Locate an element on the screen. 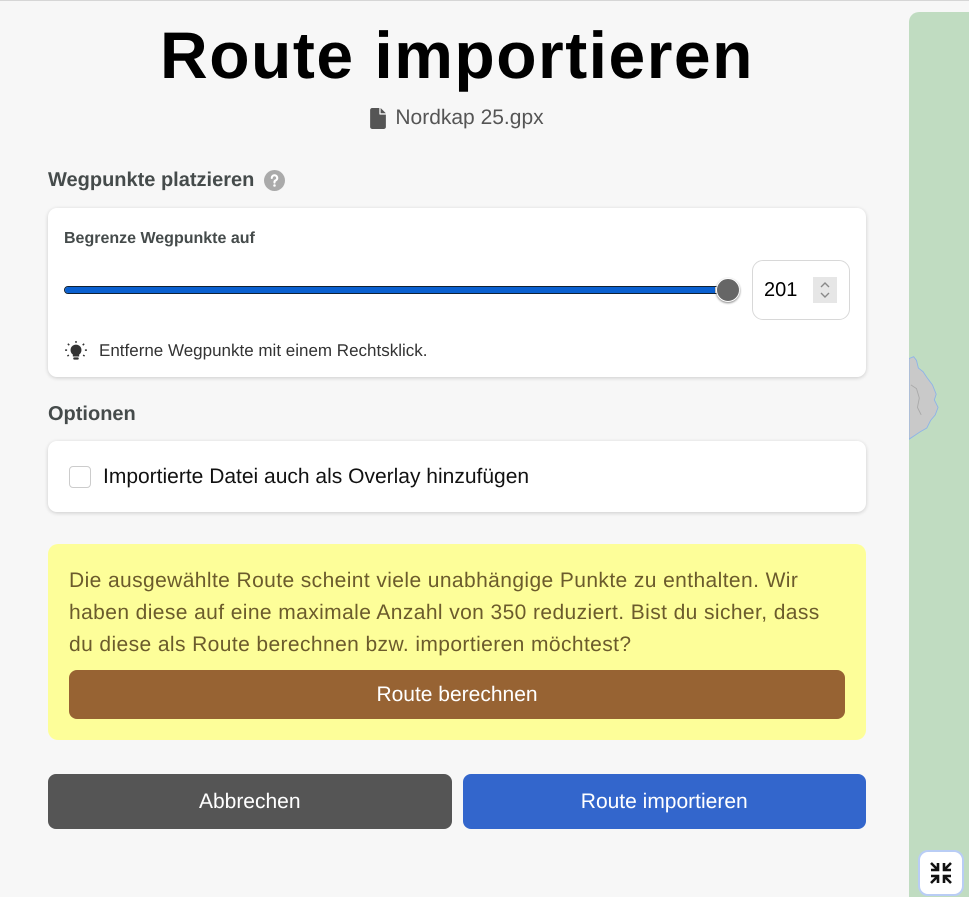 The width and height of the screenshot is (969, 897). section-heading: Wegpunkte platzieren is located at coordinates (151, 180).